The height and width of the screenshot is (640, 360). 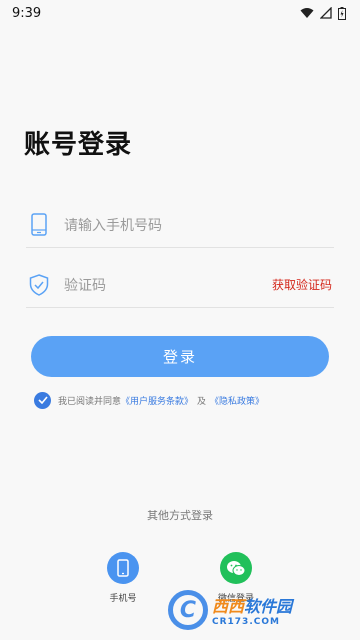 I want to click on check-icon, so click(x=42, y=400).